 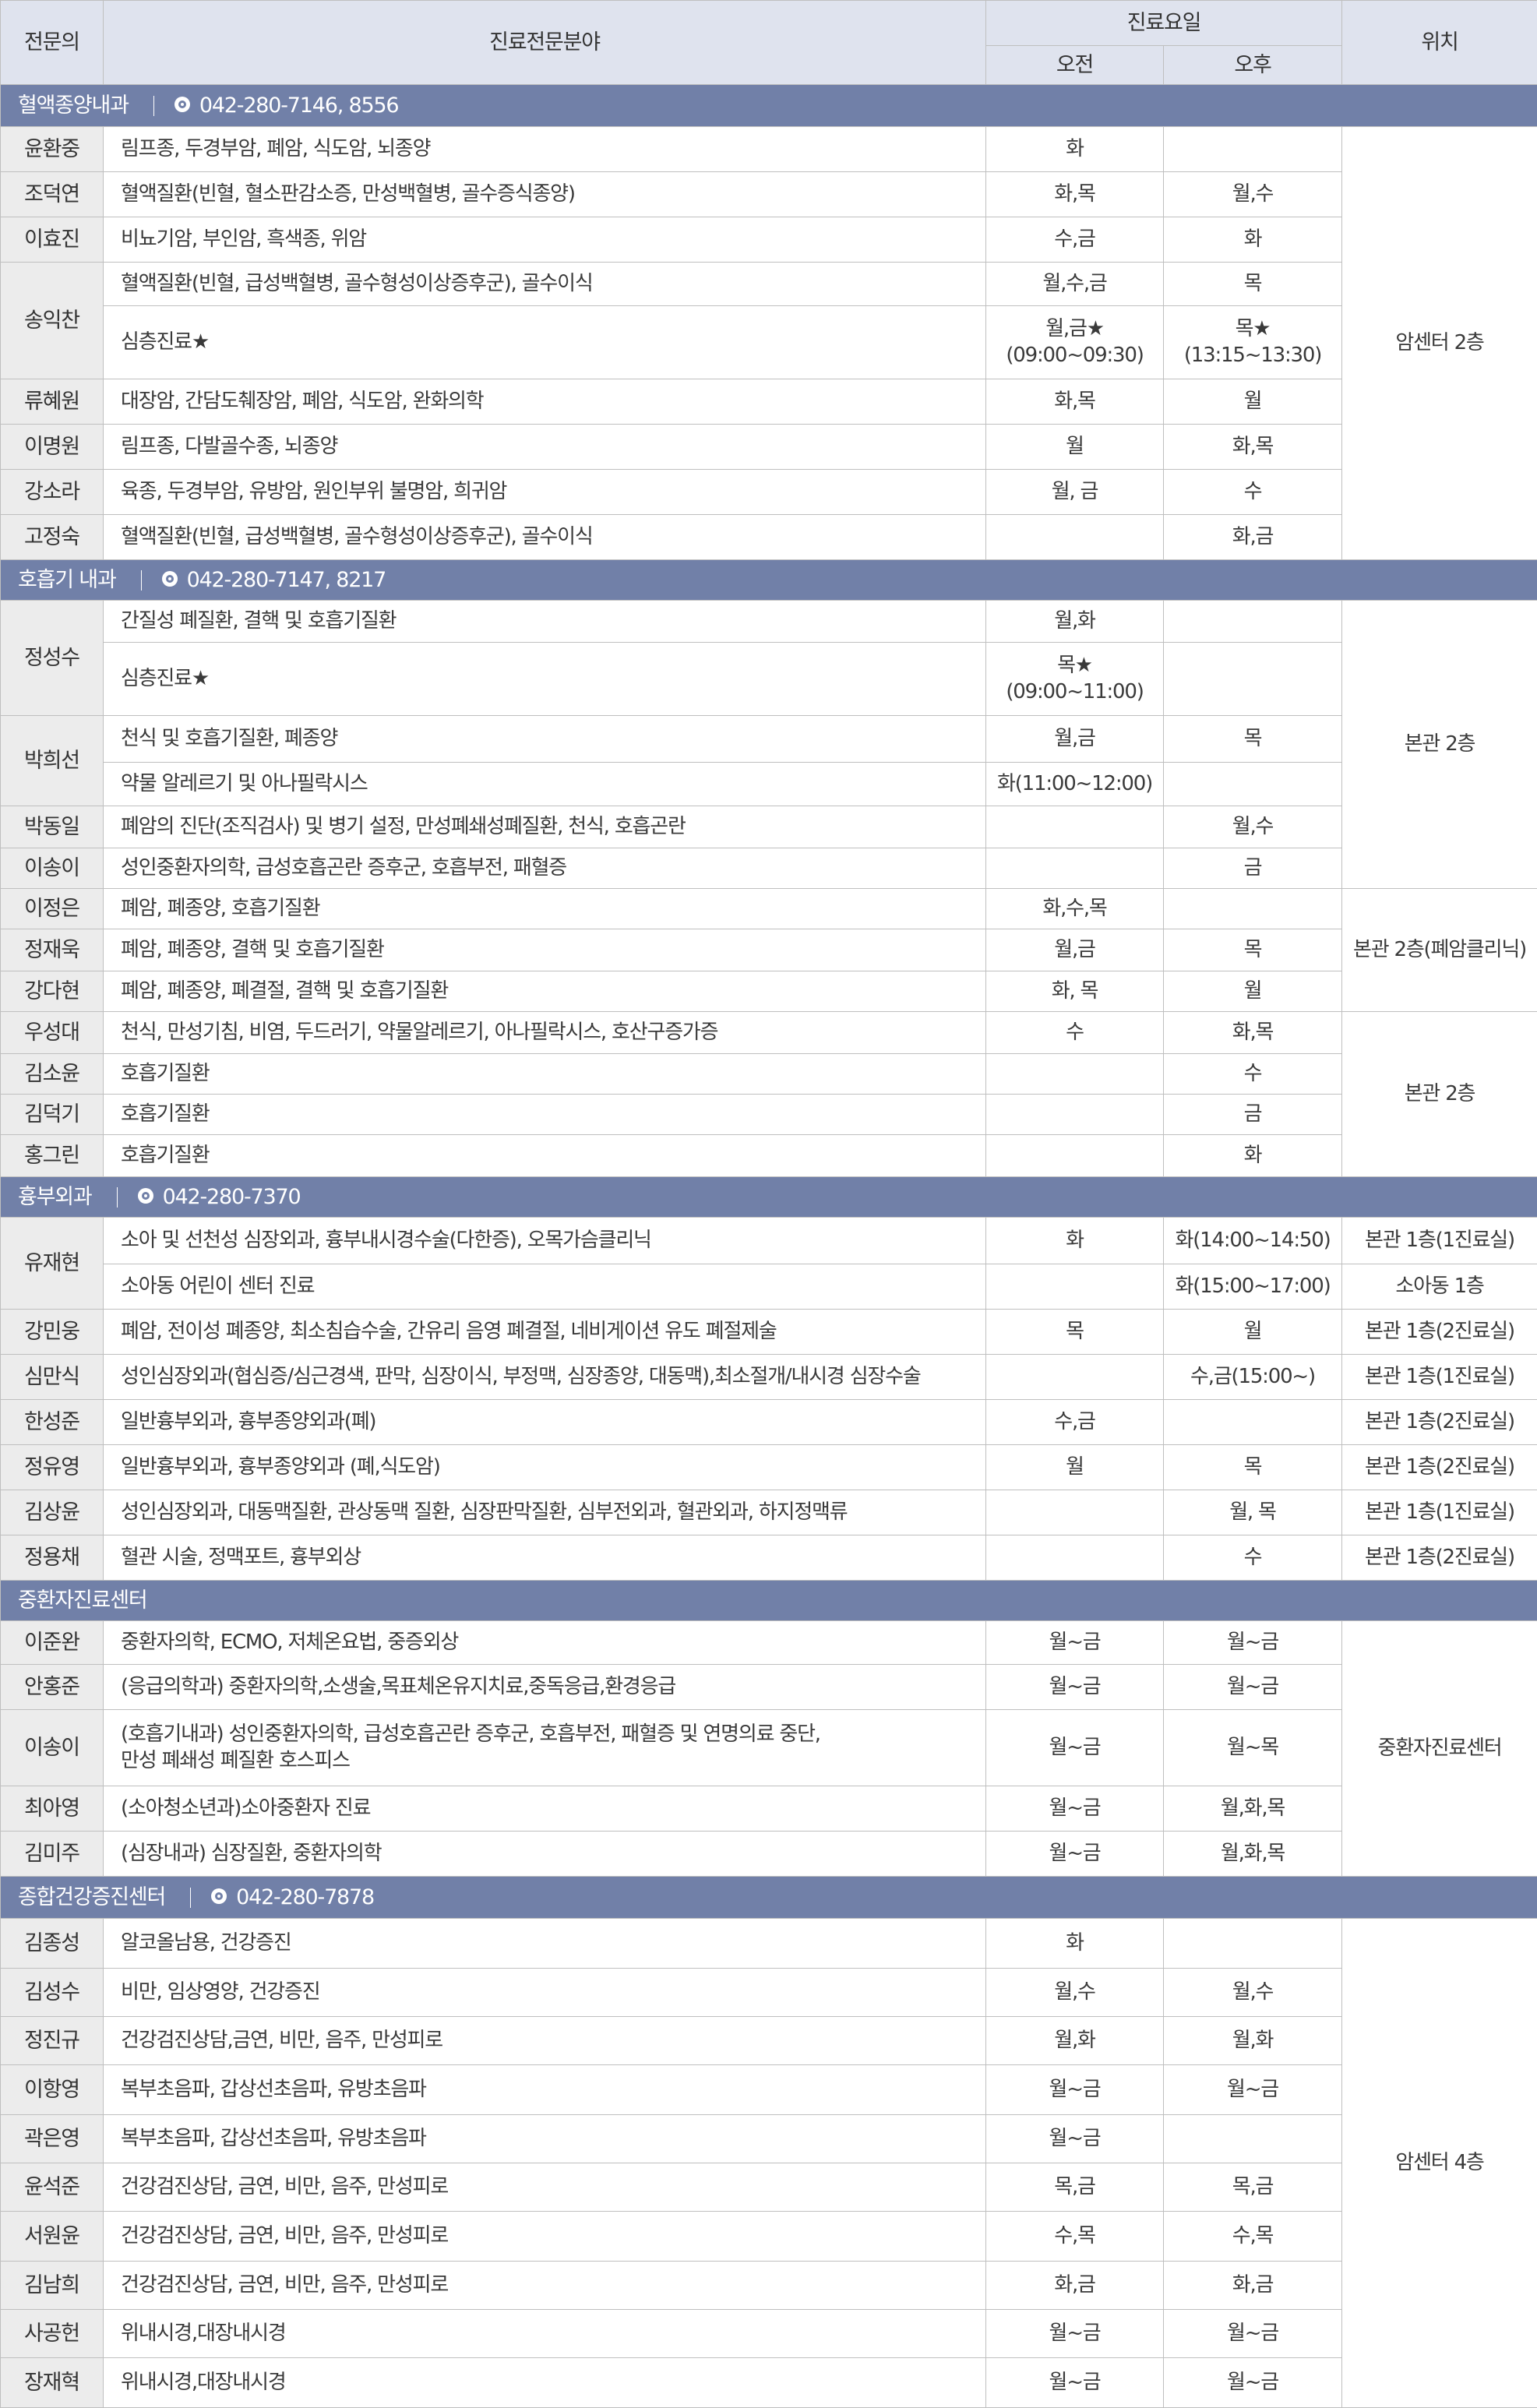 What do you see at coordinates (1253, 342) in the screenshot?
I see `pm-days: 목★(13:15~13:30)` at bounding box center [1253, 342].